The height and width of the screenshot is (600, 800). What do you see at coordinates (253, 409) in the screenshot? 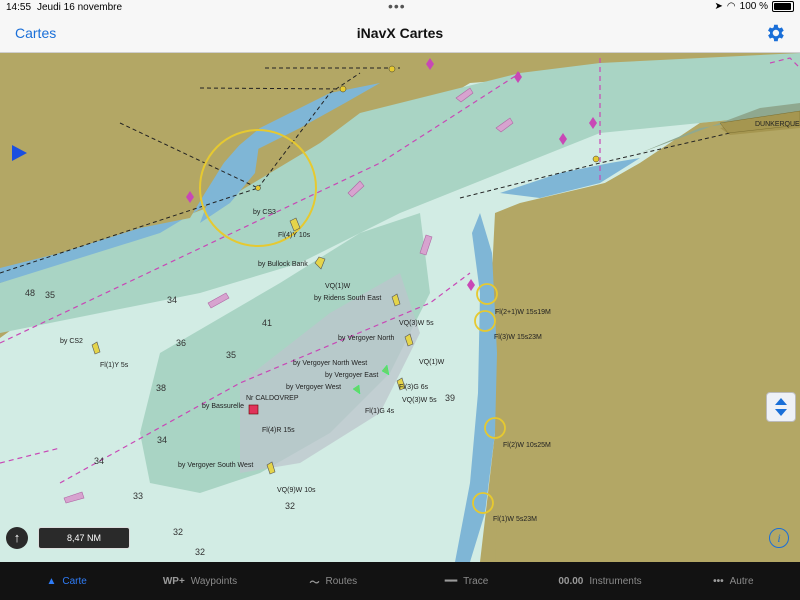
I see `red-buoy-icon` at bounding box center [253, 409].